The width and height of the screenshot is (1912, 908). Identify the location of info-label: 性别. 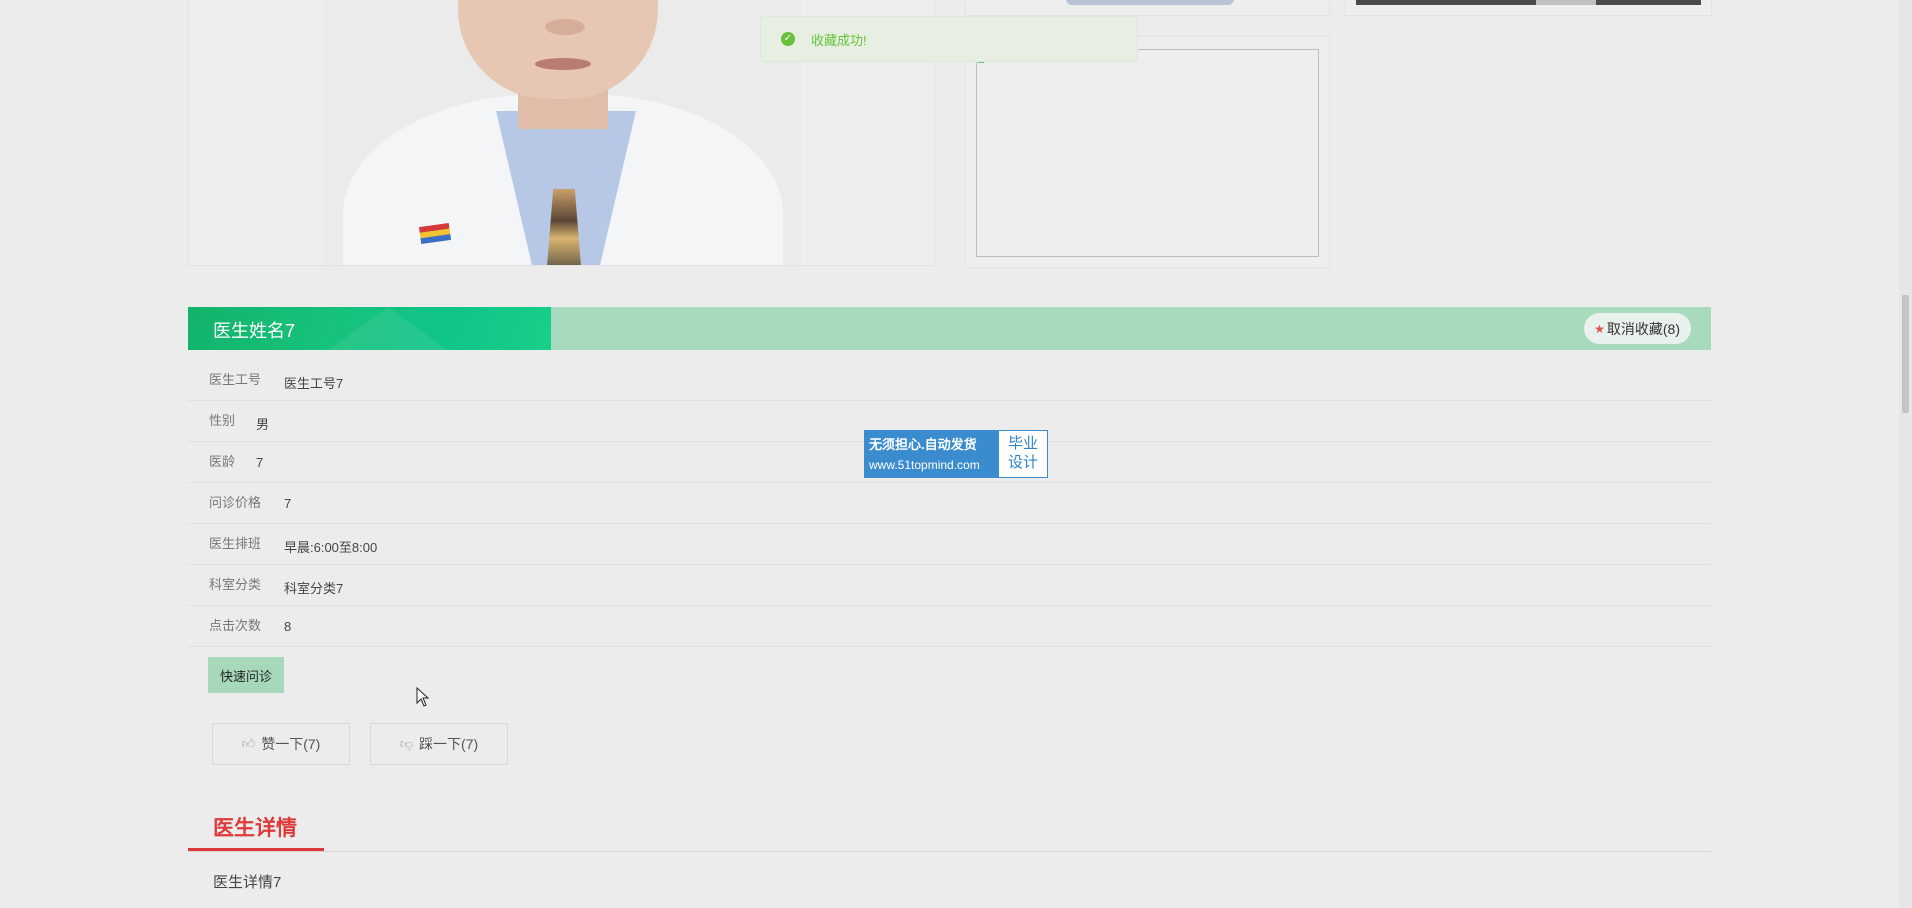
(222, 420).